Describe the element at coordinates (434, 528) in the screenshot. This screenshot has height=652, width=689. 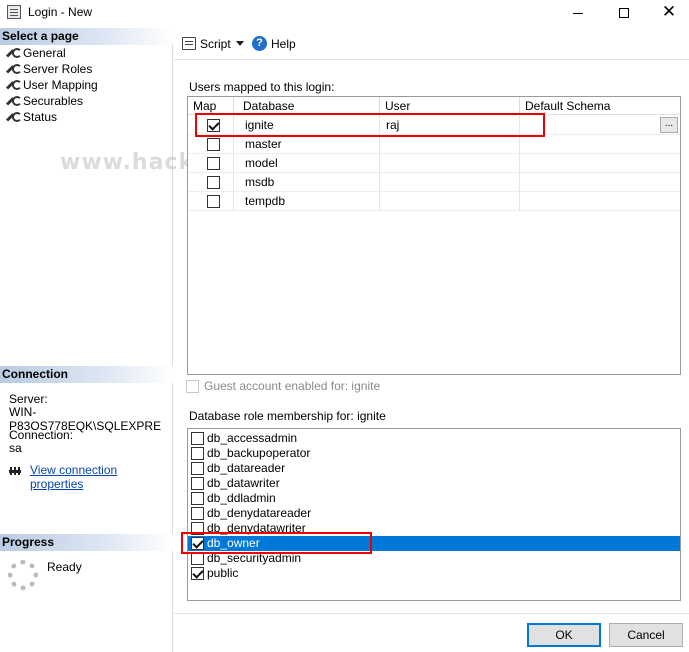
I see `list-item: db_denydatawriter` at that location.